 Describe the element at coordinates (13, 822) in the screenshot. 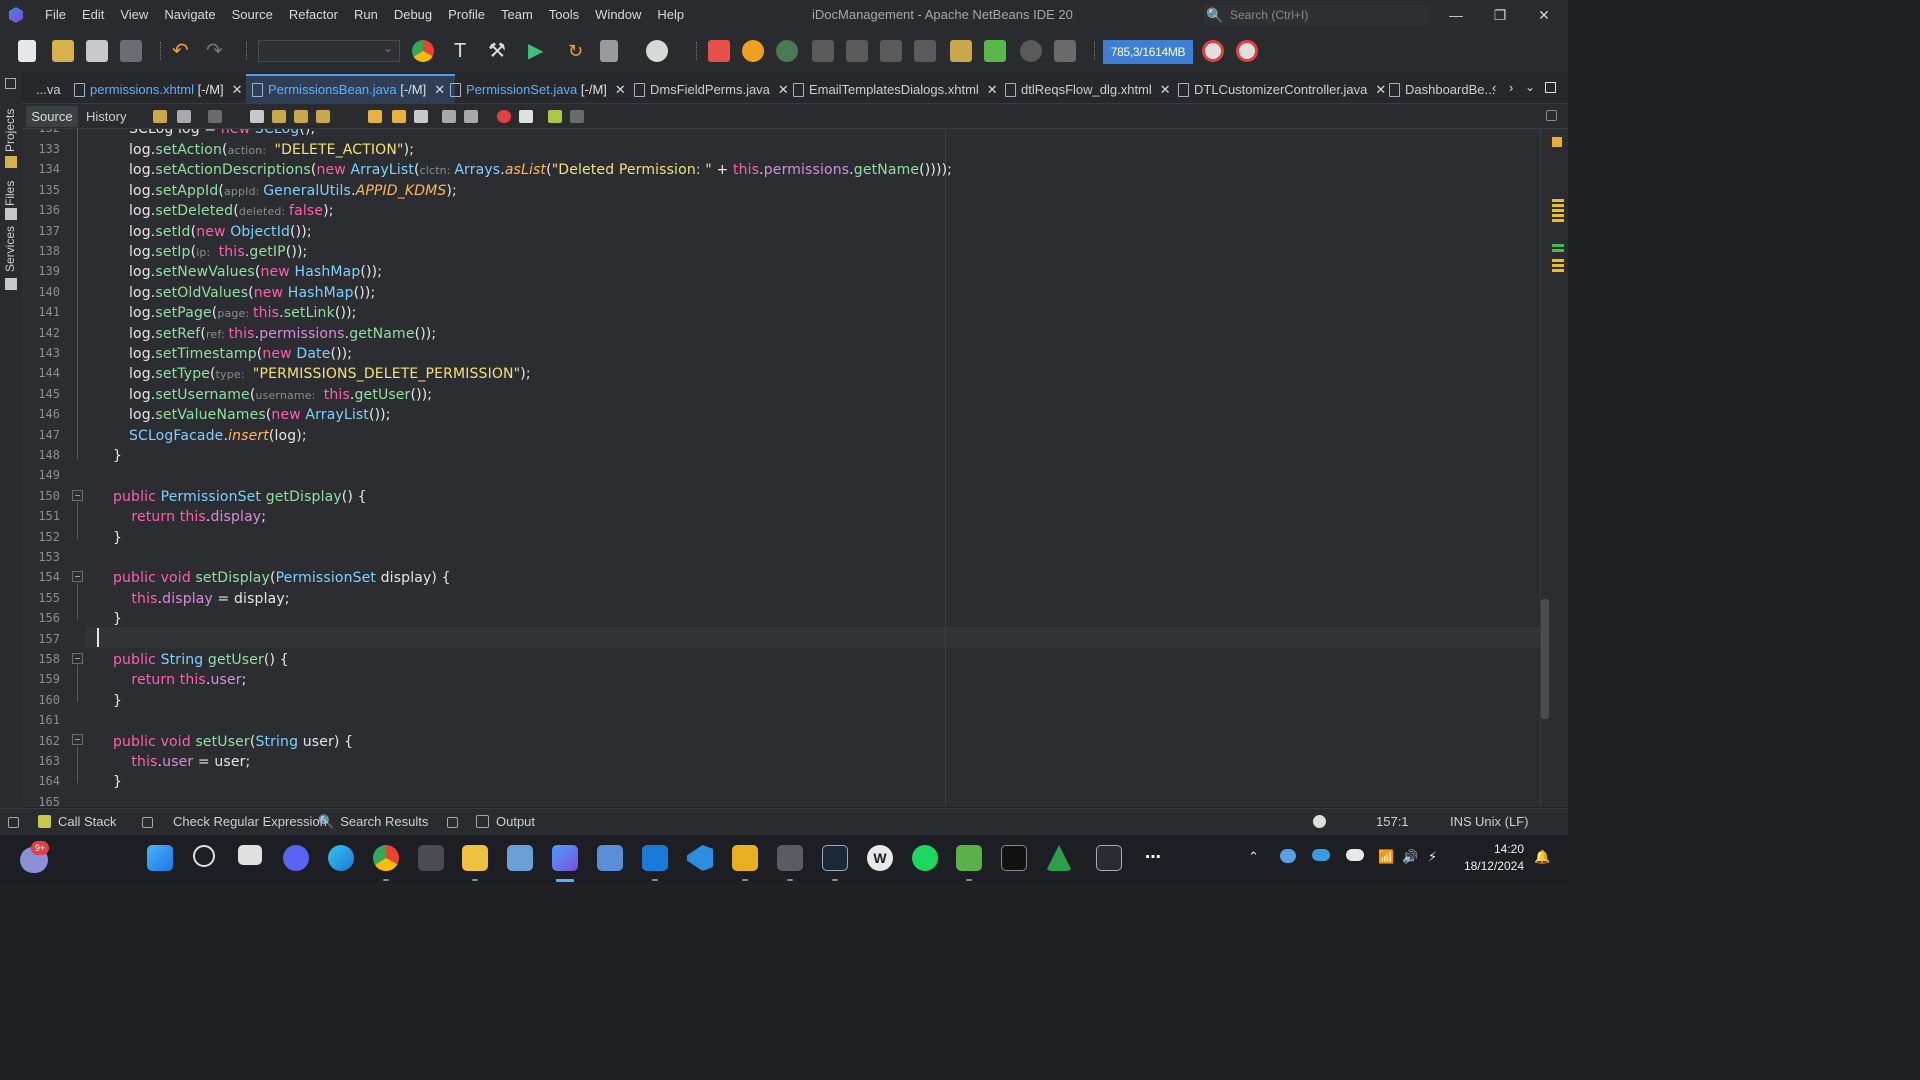

I see `restore-panel-icon` at that location.